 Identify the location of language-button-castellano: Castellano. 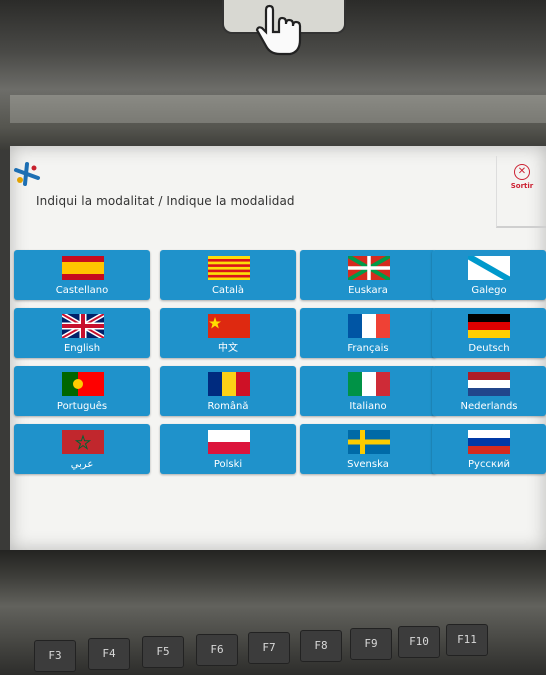
(82, 275).